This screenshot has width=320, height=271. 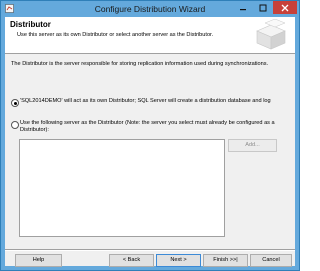 What do you see at coordinates (131, 260) in the screenshot?
I see `back-button: < Back` at bounding box center [131, 260].